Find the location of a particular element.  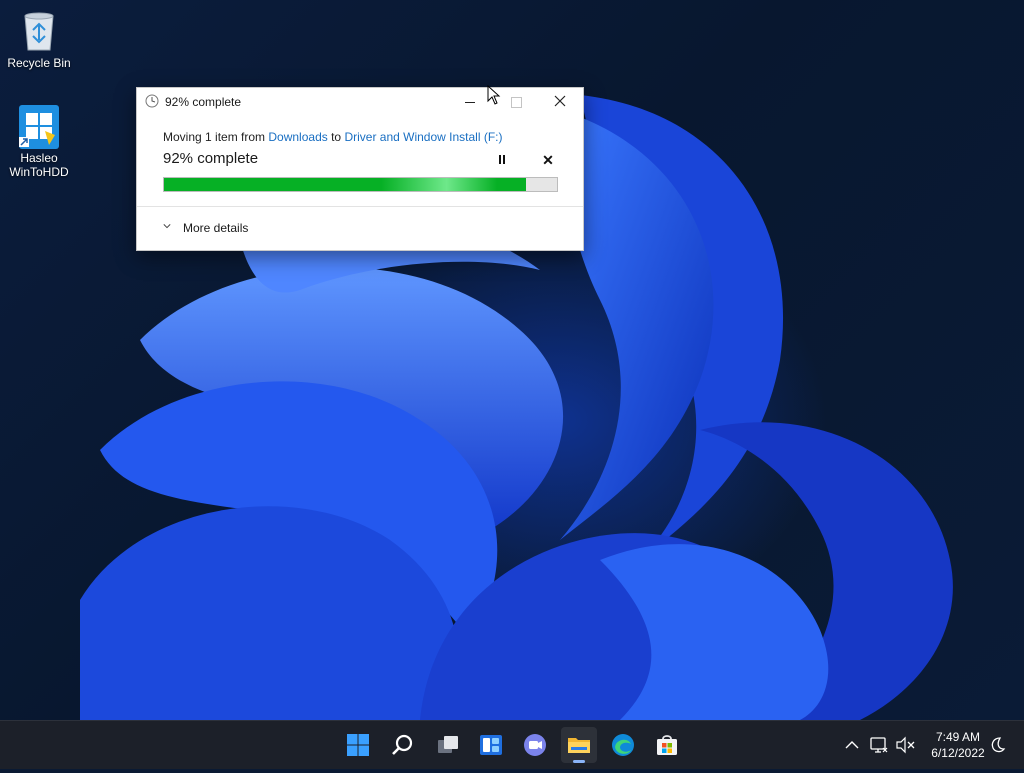

widgets-icon is located at coordinates (491, 745).